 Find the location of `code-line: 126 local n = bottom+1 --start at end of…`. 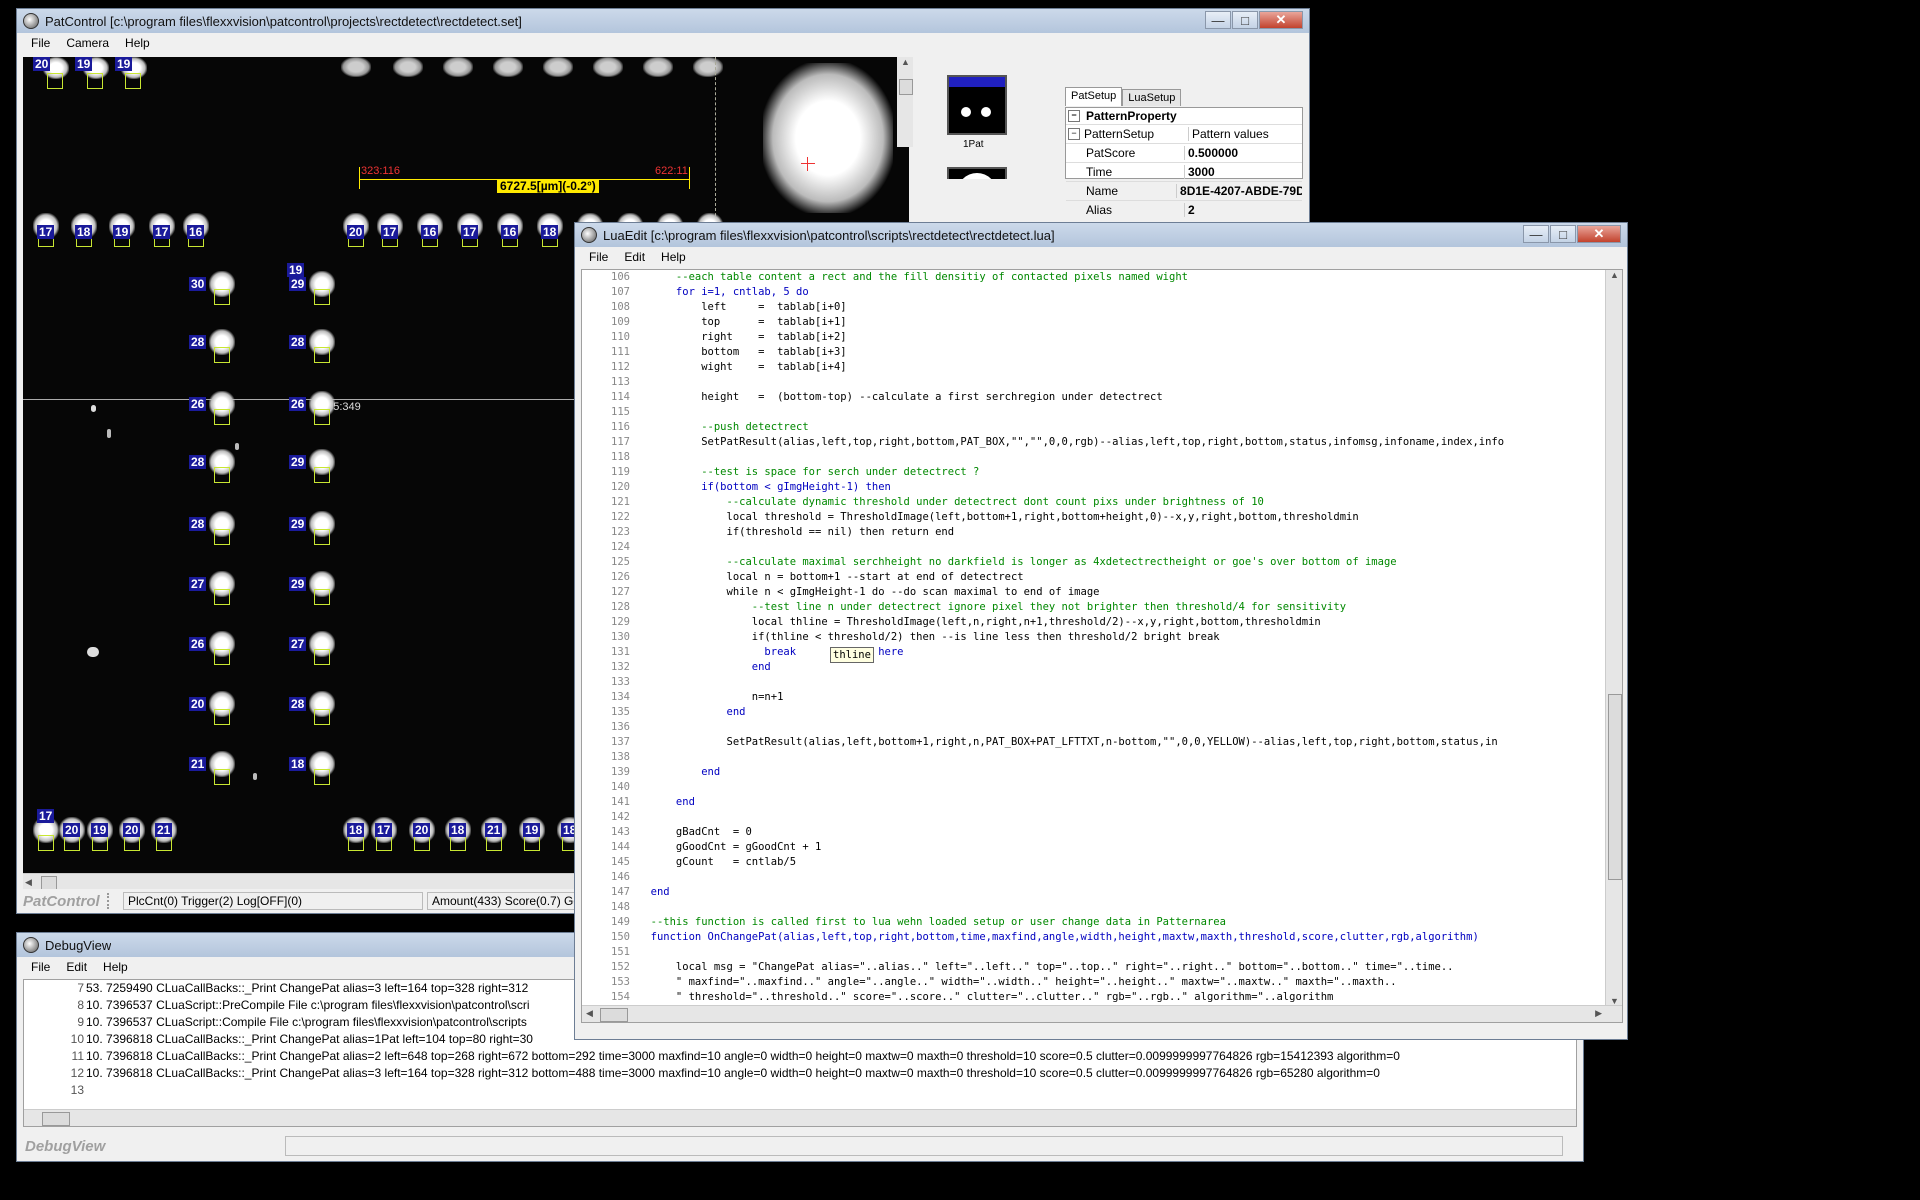

code-line: 126 local n = bottom+1 --start at end of… is located at coordinates (1093, 577).